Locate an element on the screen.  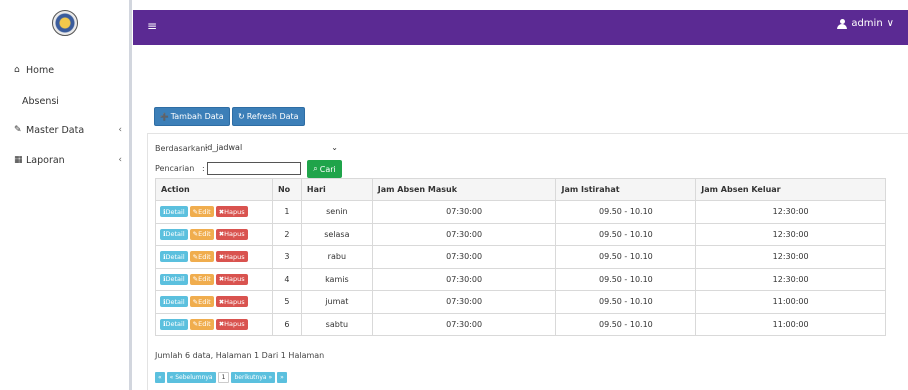
sidebar-item-absensi: Absensi is located at coordinates (66, 101).